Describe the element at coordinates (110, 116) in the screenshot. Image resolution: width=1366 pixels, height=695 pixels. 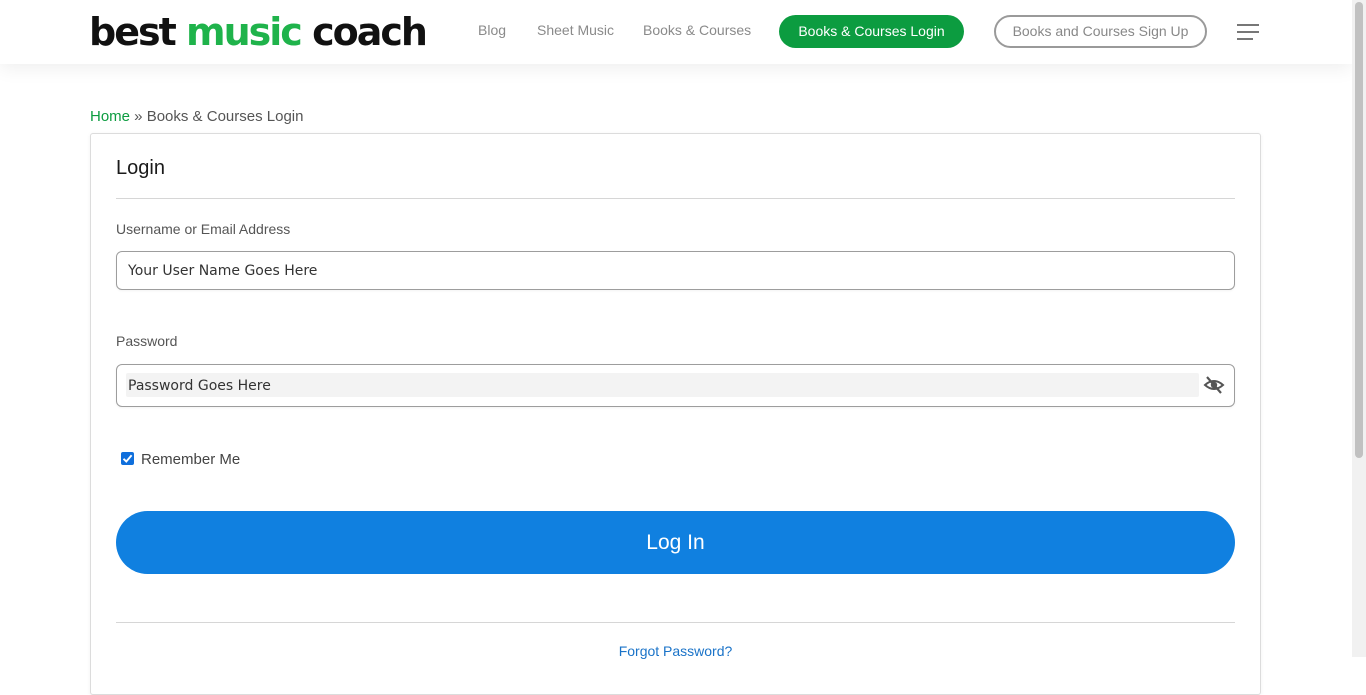
I see `breadcrumb-home-link: Home` at that location.